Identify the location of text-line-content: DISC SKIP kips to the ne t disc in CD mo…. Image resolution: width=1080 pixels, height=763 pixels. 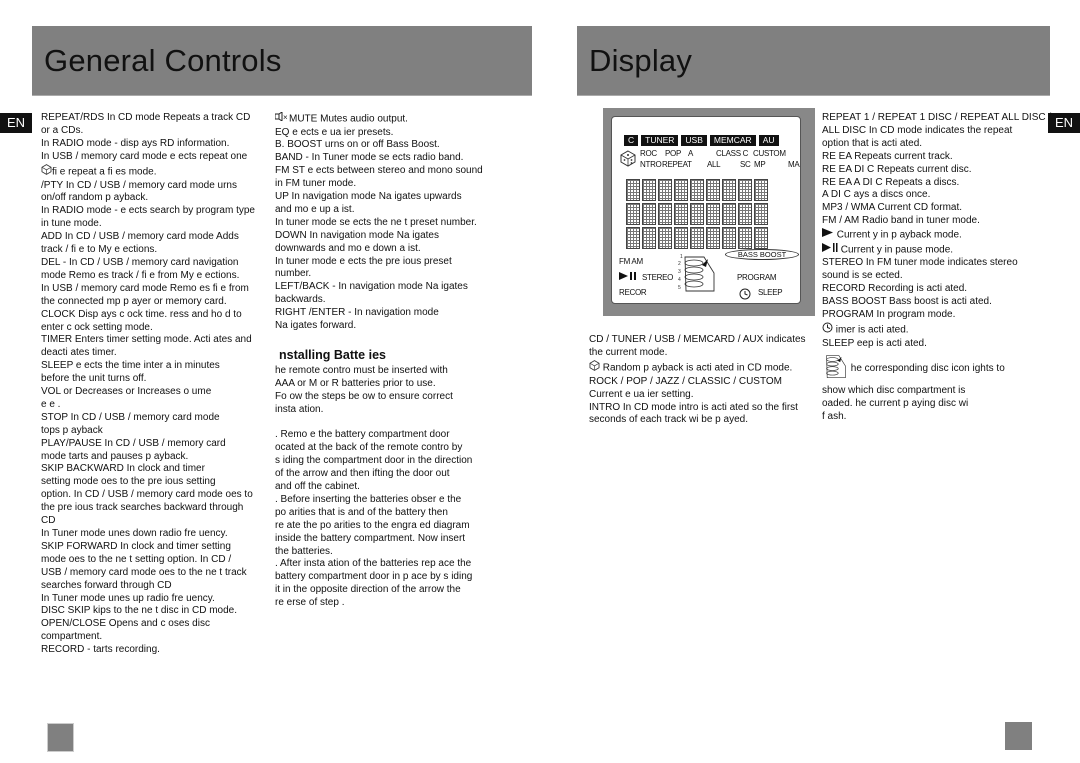
(139, 611).